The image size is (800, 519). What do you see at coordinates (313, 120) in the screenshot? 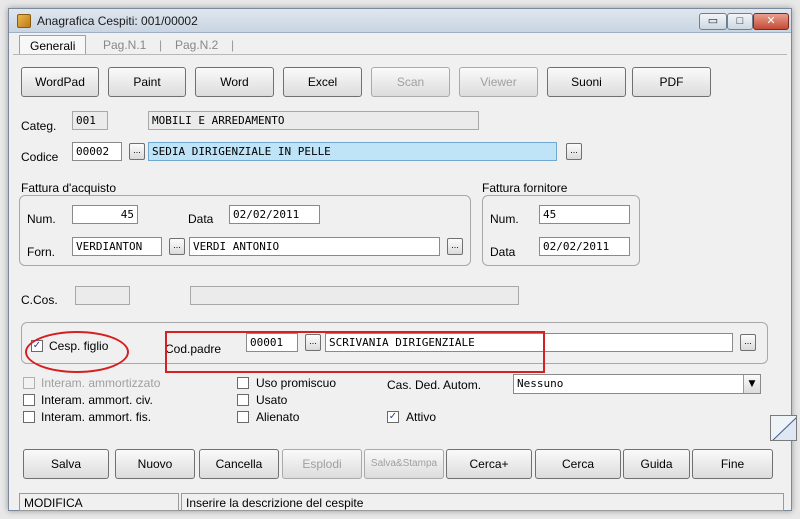
I see `categ-description-field: MOBILI E ARREDAMENTO` at bounding box center [313, 120].